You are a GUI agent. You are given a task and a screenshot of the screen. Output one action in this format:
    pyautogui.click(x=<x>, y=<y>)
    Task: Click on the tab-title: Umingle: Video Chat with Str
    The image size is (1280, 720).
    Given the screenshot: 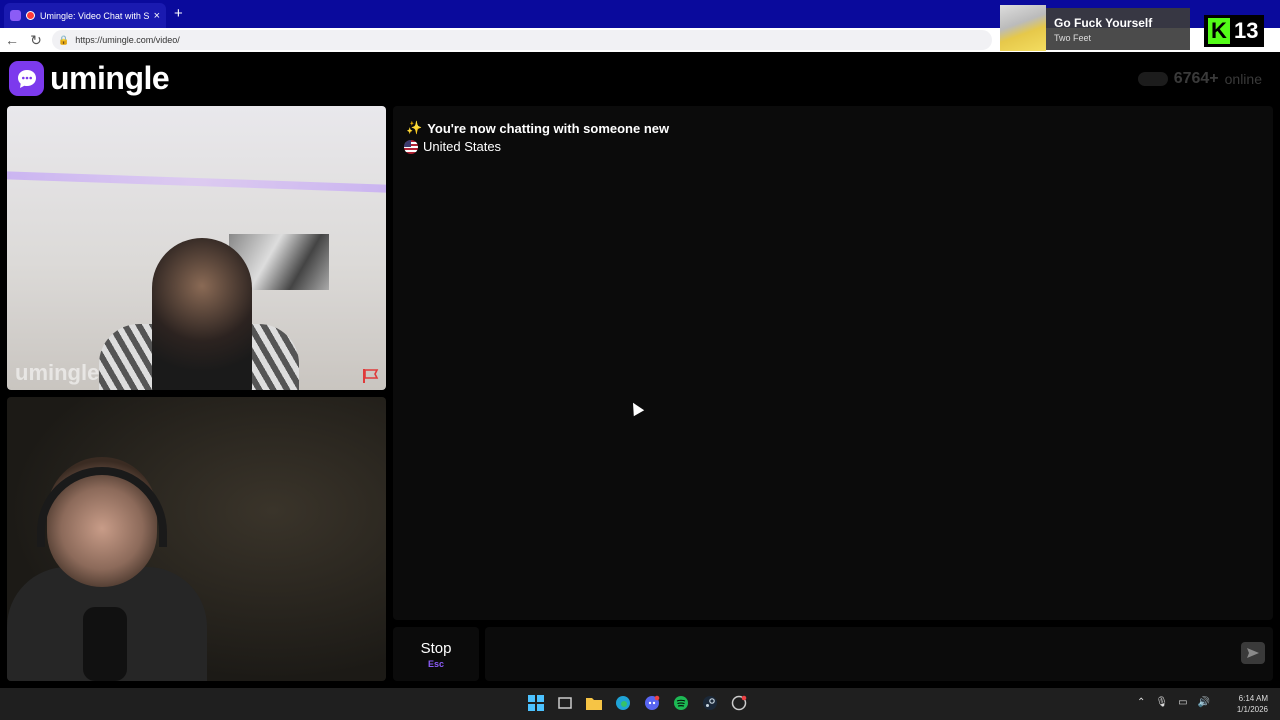 What is the action you would take?
    pyautogui.click(x=94, y=15)
    